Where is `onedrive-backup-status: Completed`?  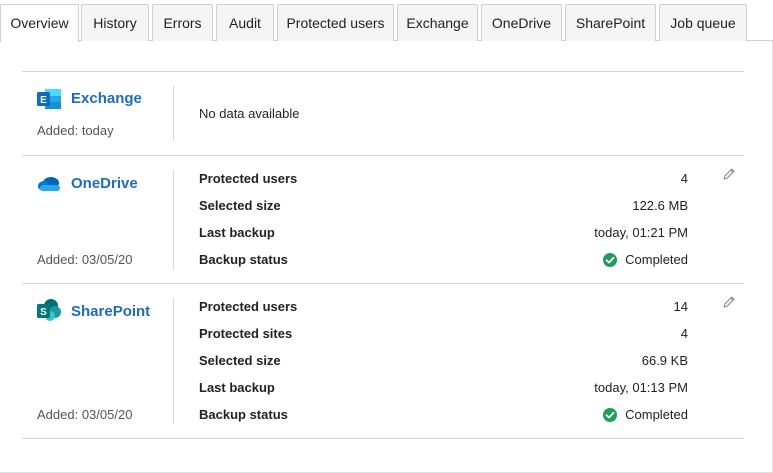 onedrive-backup-status: Completed is located at coordinates (645, 261).